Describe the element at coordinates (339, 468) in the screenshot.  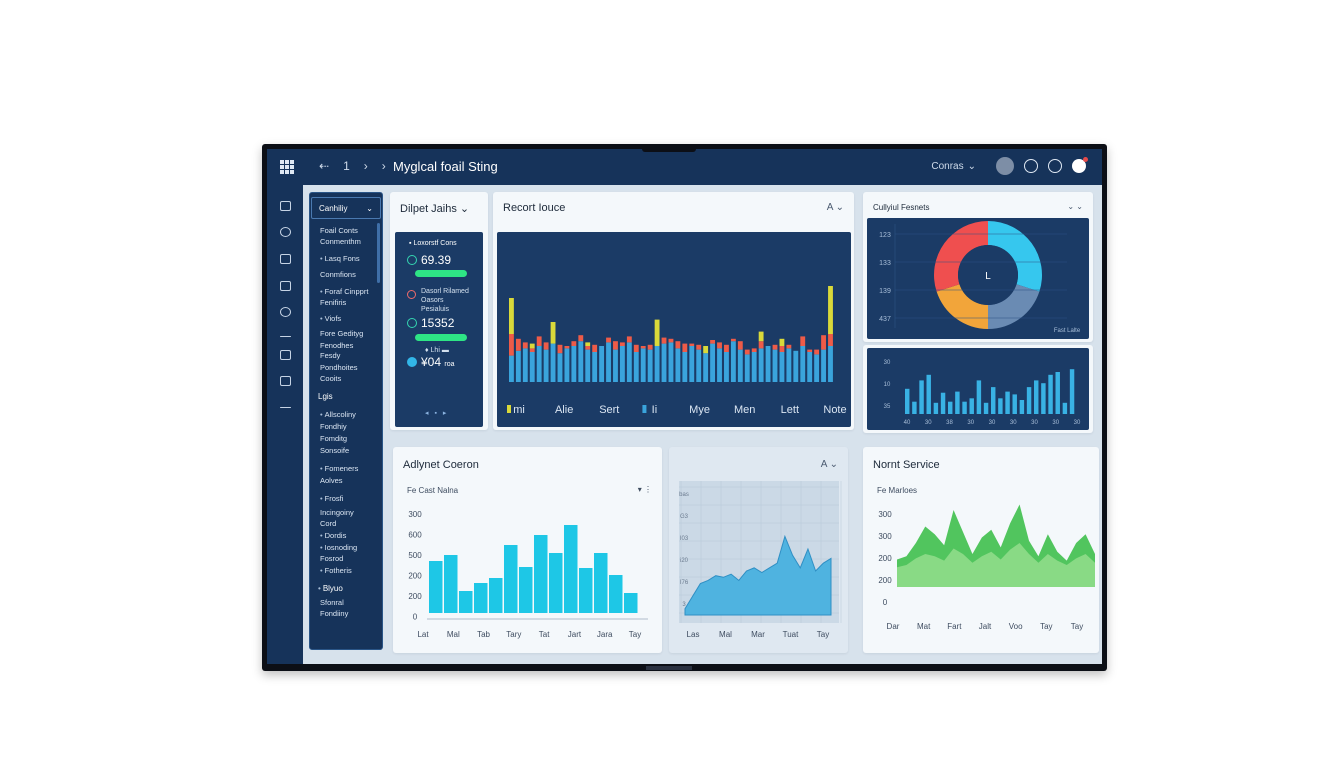
I see `sidebar-item: Fomeners` at that location.